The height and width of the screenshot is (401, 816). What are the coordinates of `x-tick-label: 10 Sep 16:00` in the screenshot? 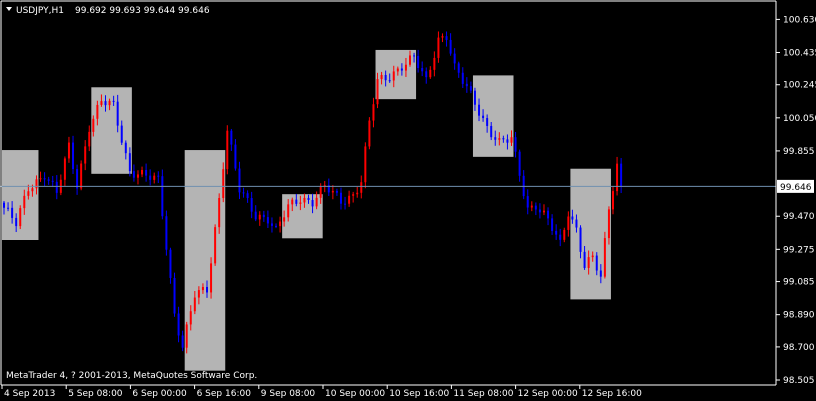 It's located at (419, 394).